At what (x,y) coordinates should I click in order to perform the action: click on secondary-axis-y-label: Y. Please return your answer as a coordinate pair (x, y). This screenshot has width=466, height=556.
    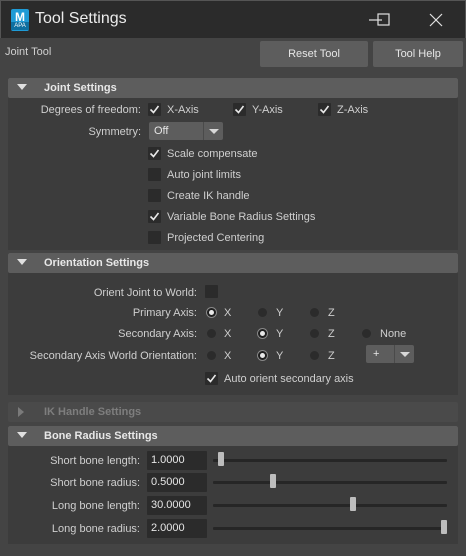
    Looking at the image, I should click on (280, 334).